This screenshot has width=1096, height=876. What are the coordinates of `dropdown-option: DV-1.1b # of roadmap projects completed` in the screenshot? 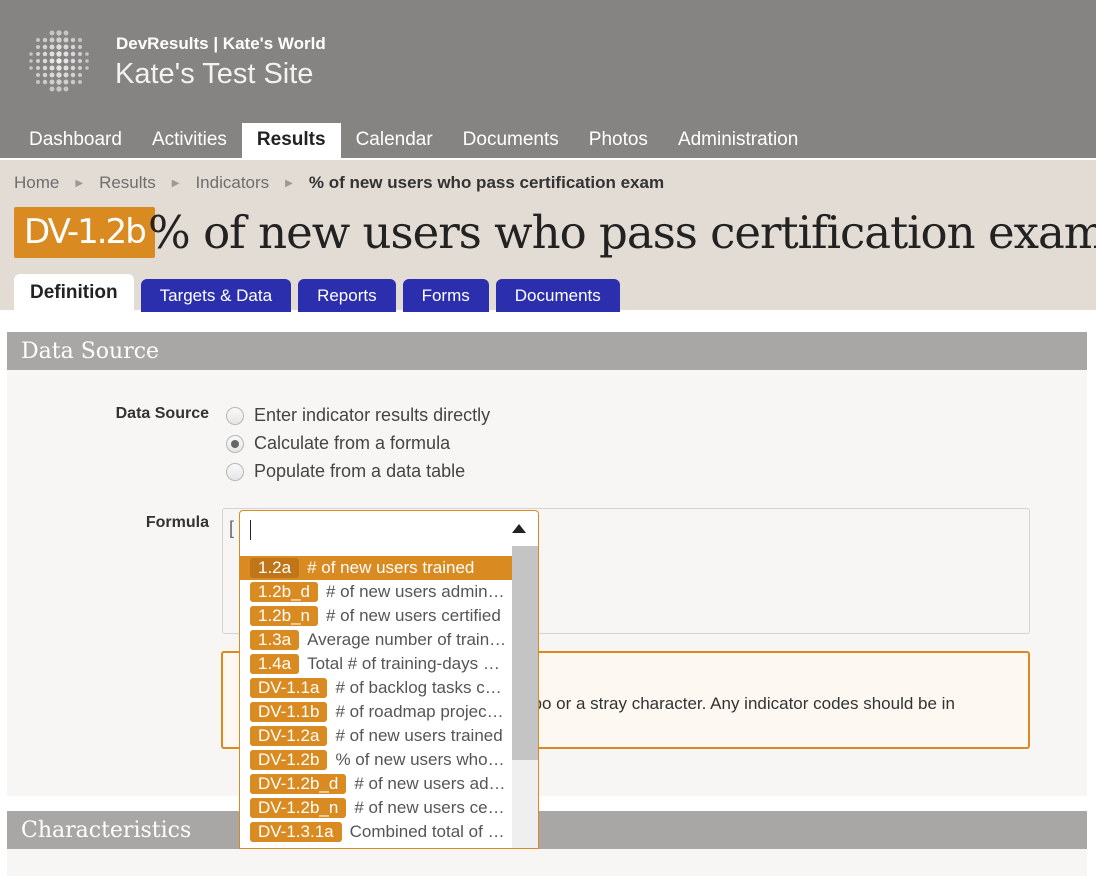 It's located at (376, 712).